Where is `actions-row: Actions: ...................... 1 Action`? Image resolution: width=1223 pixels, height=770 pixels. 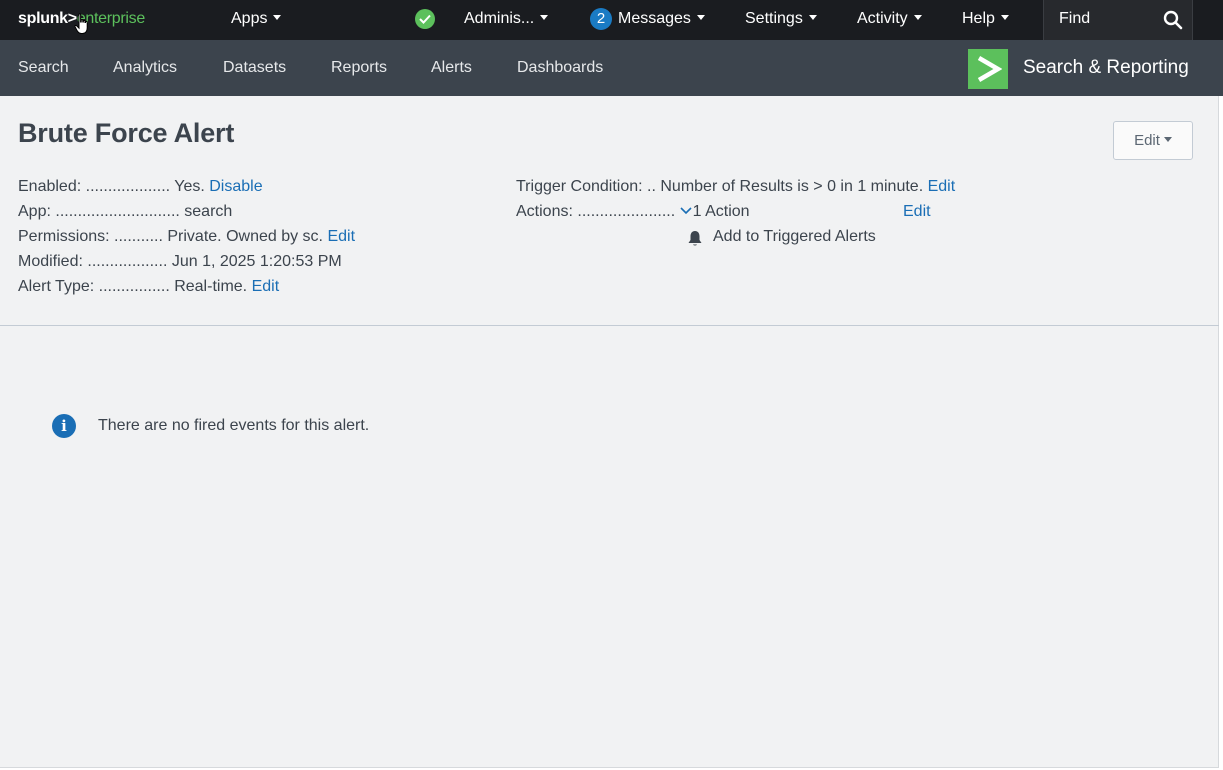 actions-row: Actions: ...................... 1 Action is located at coordinates (633, 212).